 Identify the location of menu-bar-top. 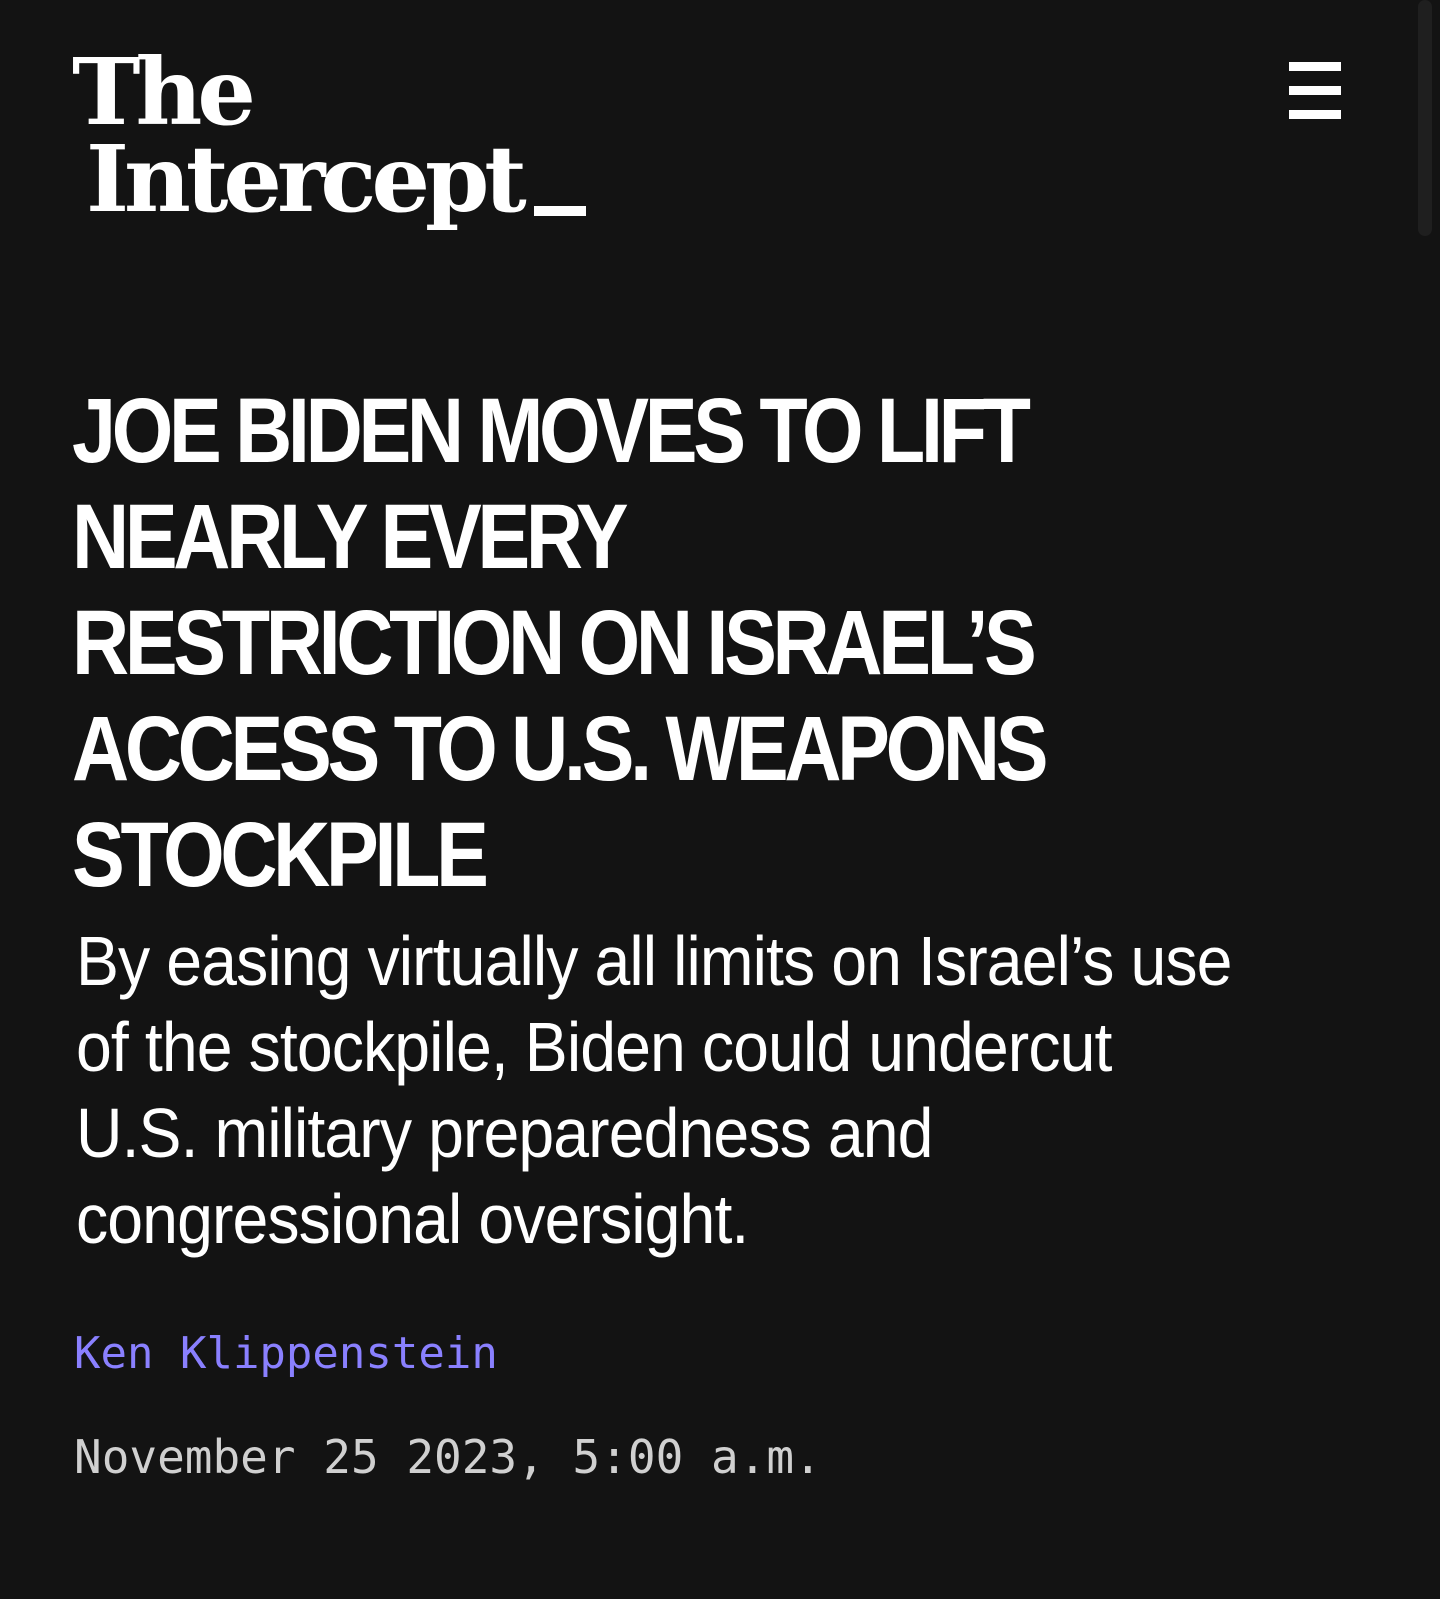
(1315, 66).